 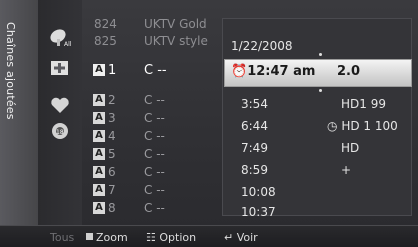 What do you see at coordinates (60, 105) in the screenshot?
I see `favorite-heart-icon` at bounding box center [60, 105].